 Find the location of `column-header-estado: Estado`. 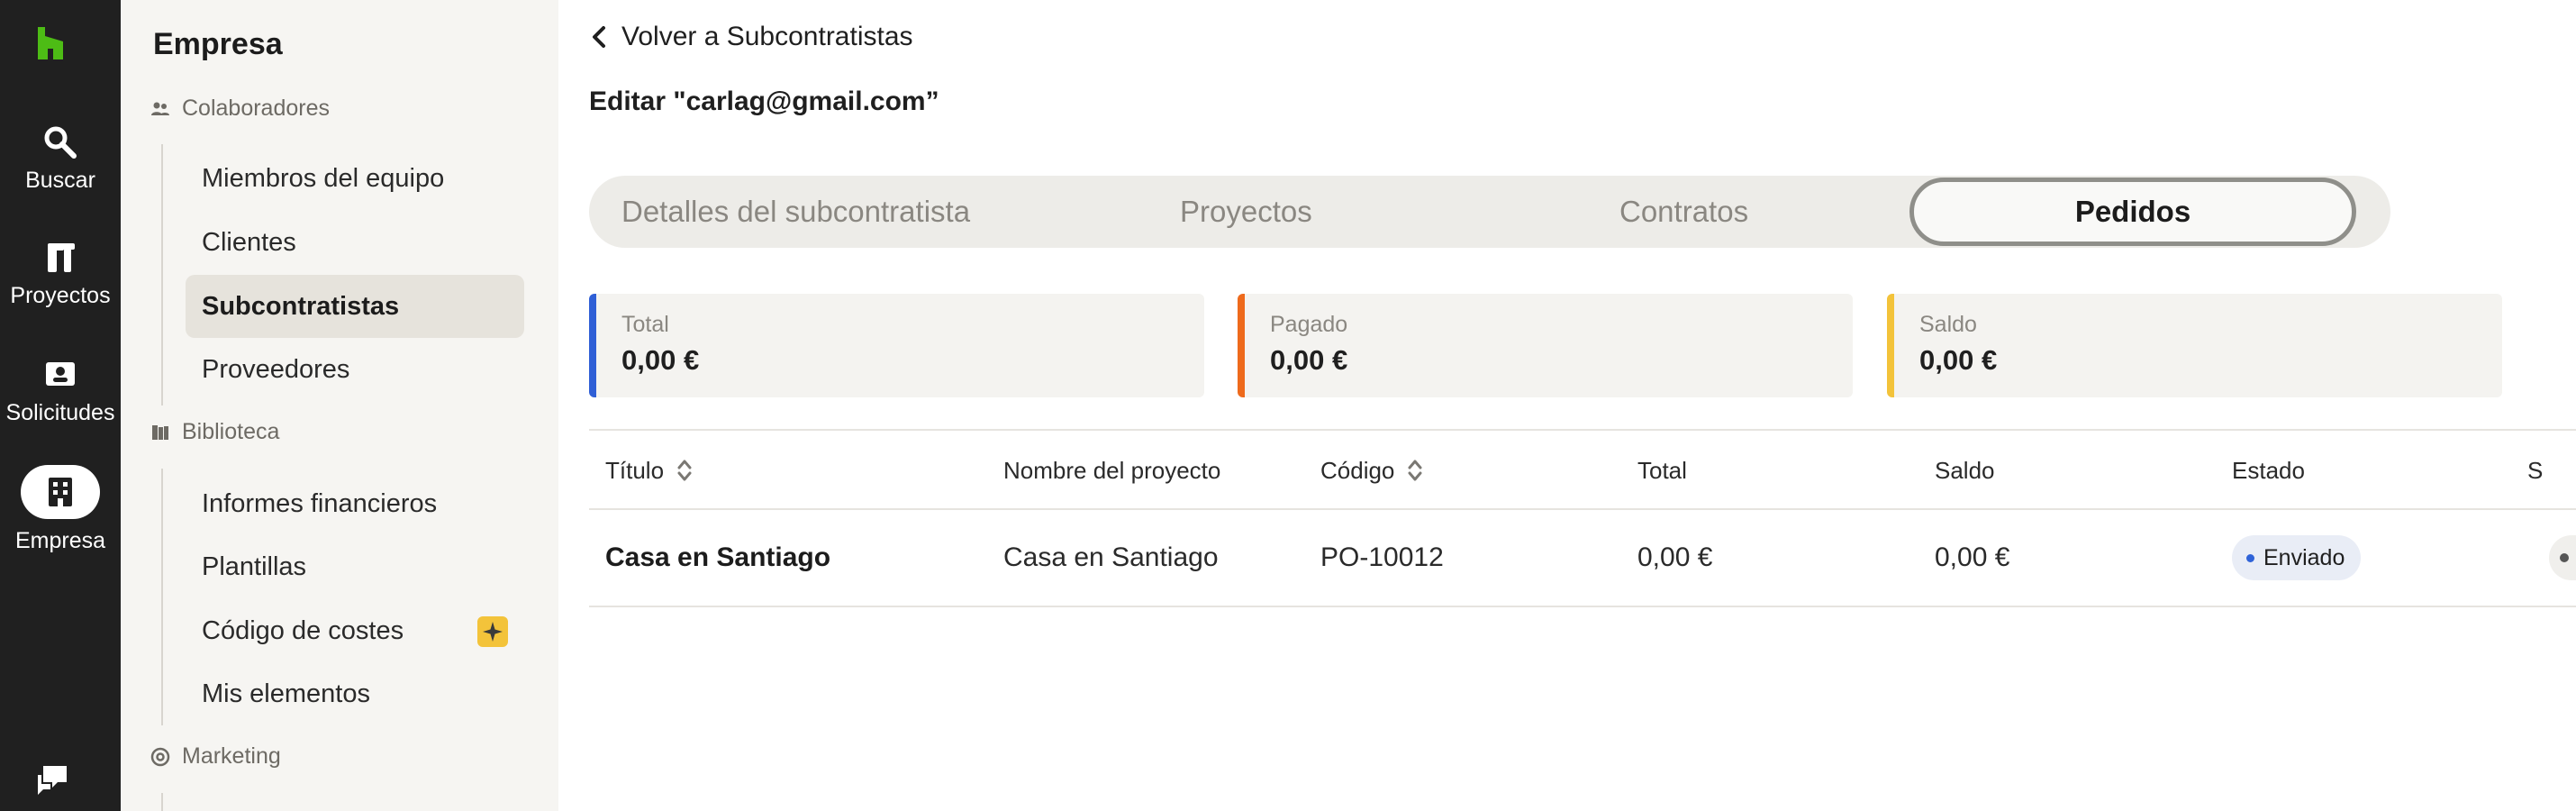

column-header-estado: Estado is located at coordinates (2268, 470).